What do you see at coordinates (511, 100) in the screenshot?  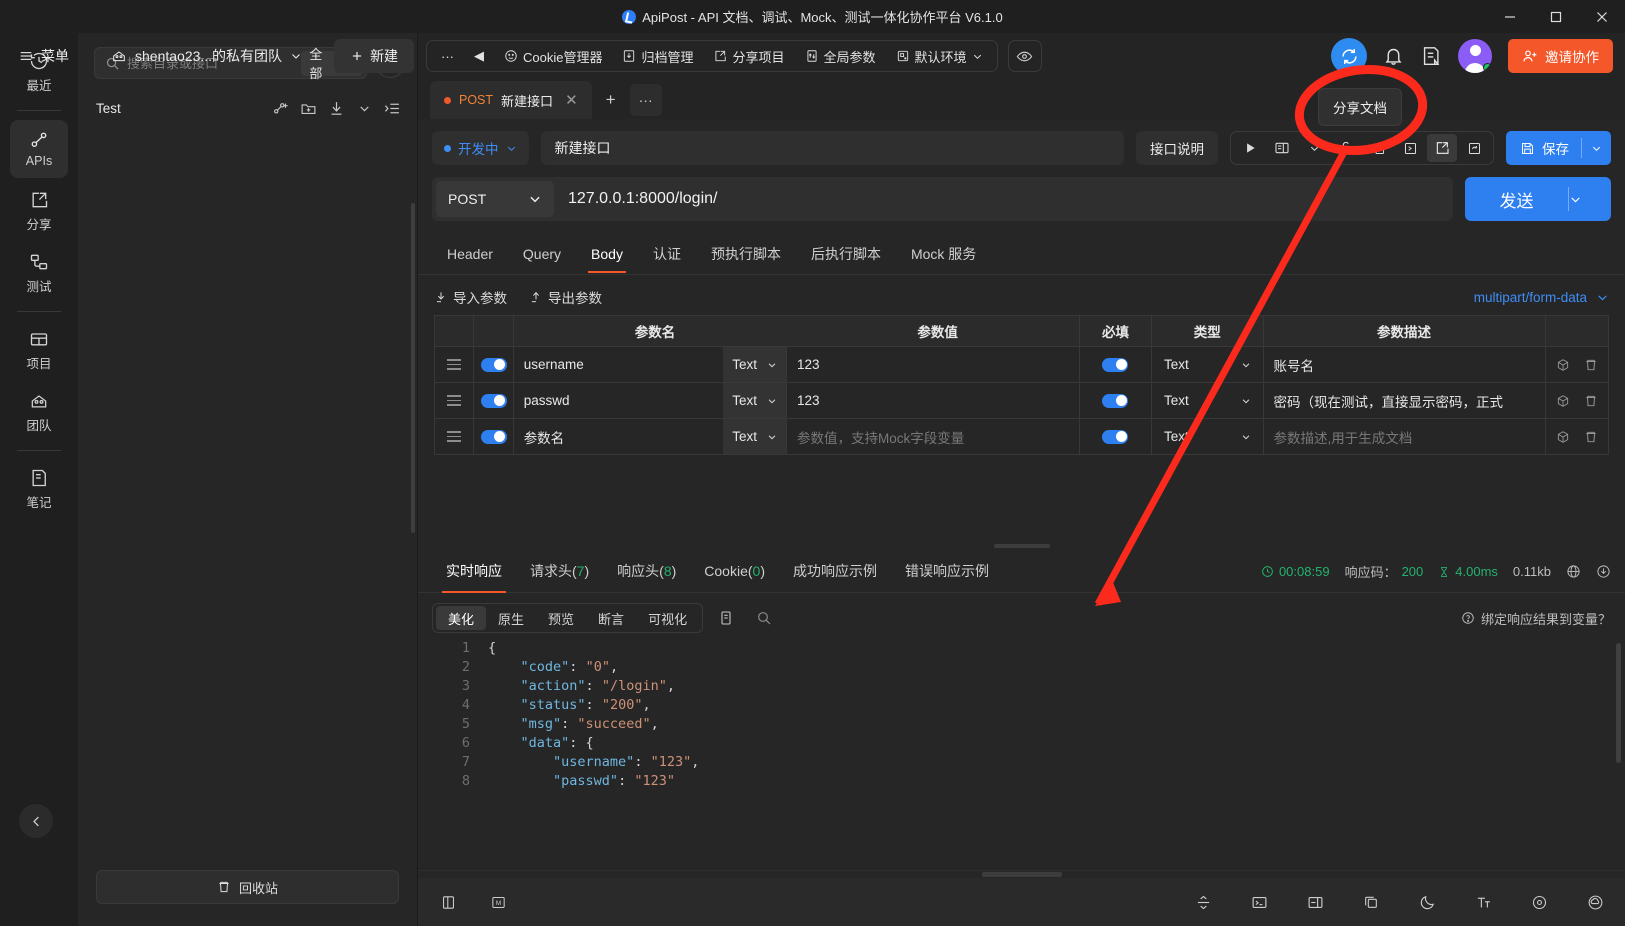 I see `request-tab: POST 新建接口 ✕` at bounding box center [511, 100].